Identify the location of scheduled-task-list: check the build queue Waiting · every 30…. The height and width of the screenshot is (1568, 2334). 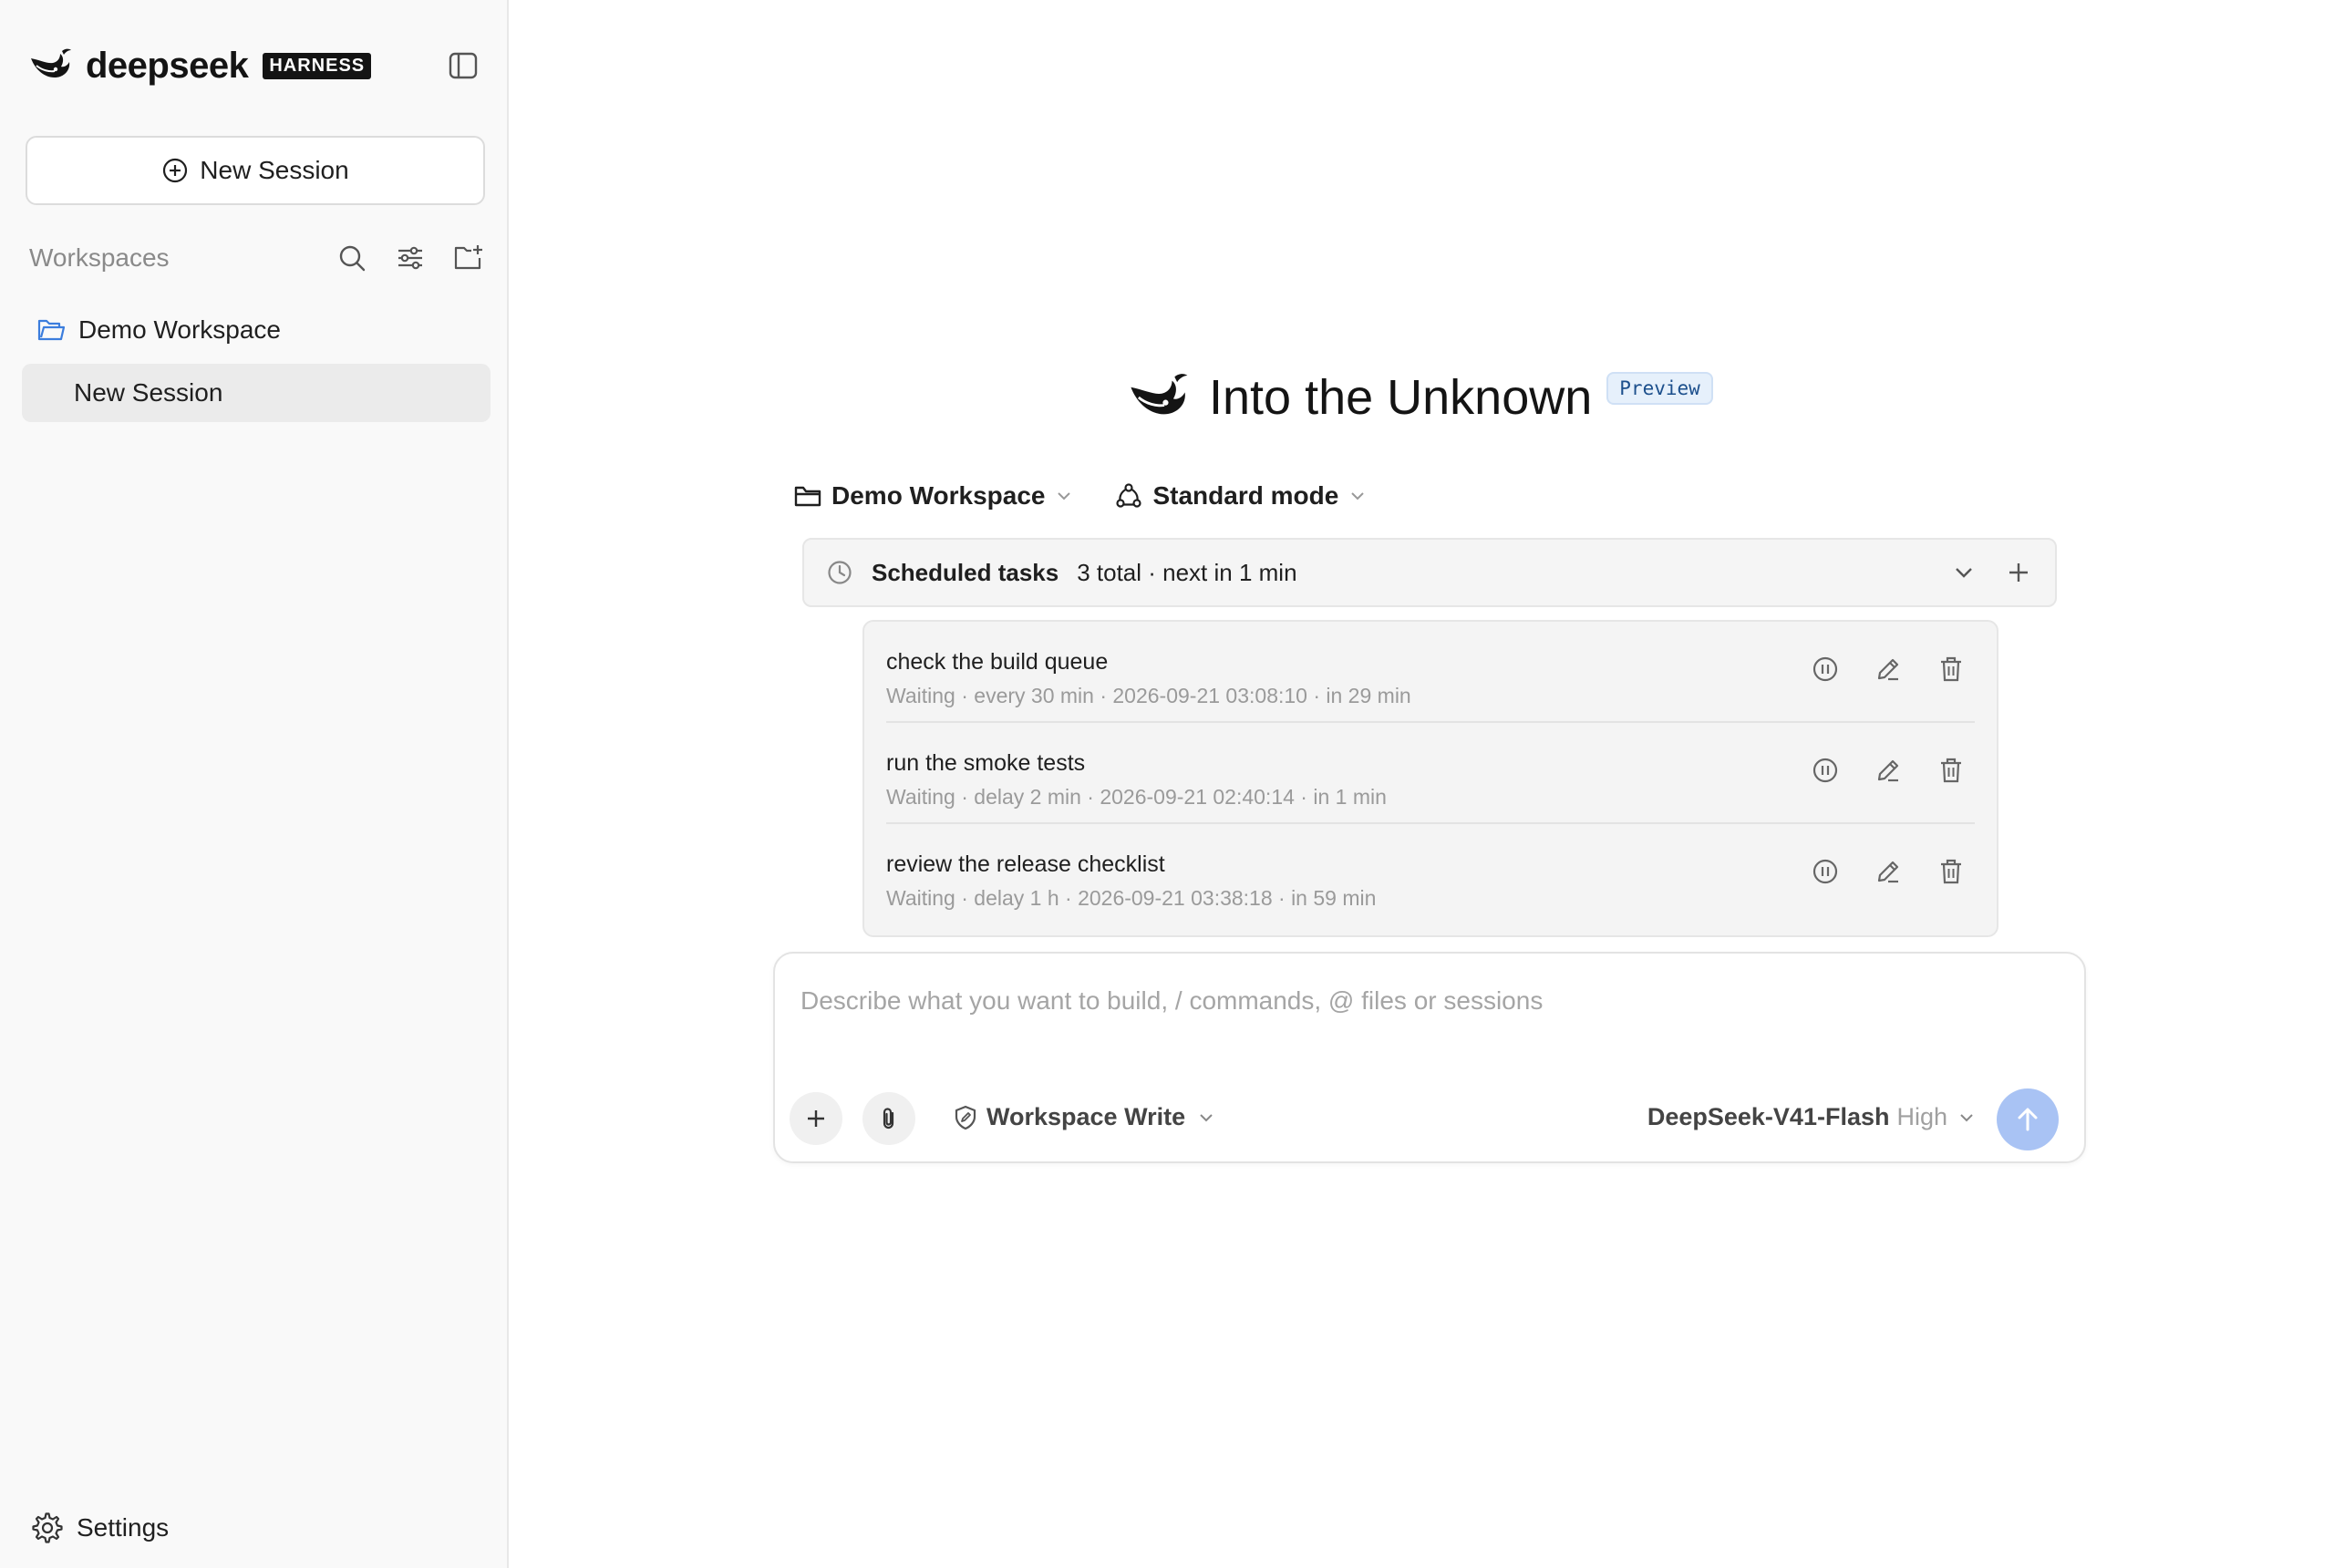
(1430, 778).